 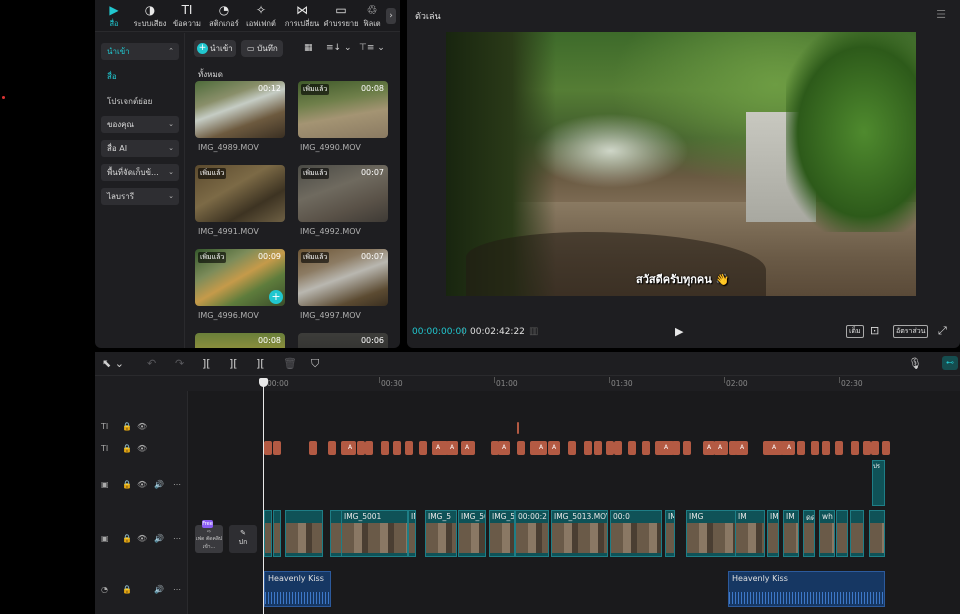 What do you see at coordinates (140, 51) in the screenshot?
I see `sidebar-item-import: นำเข้า ⌃` at bounding box center [140, 51].